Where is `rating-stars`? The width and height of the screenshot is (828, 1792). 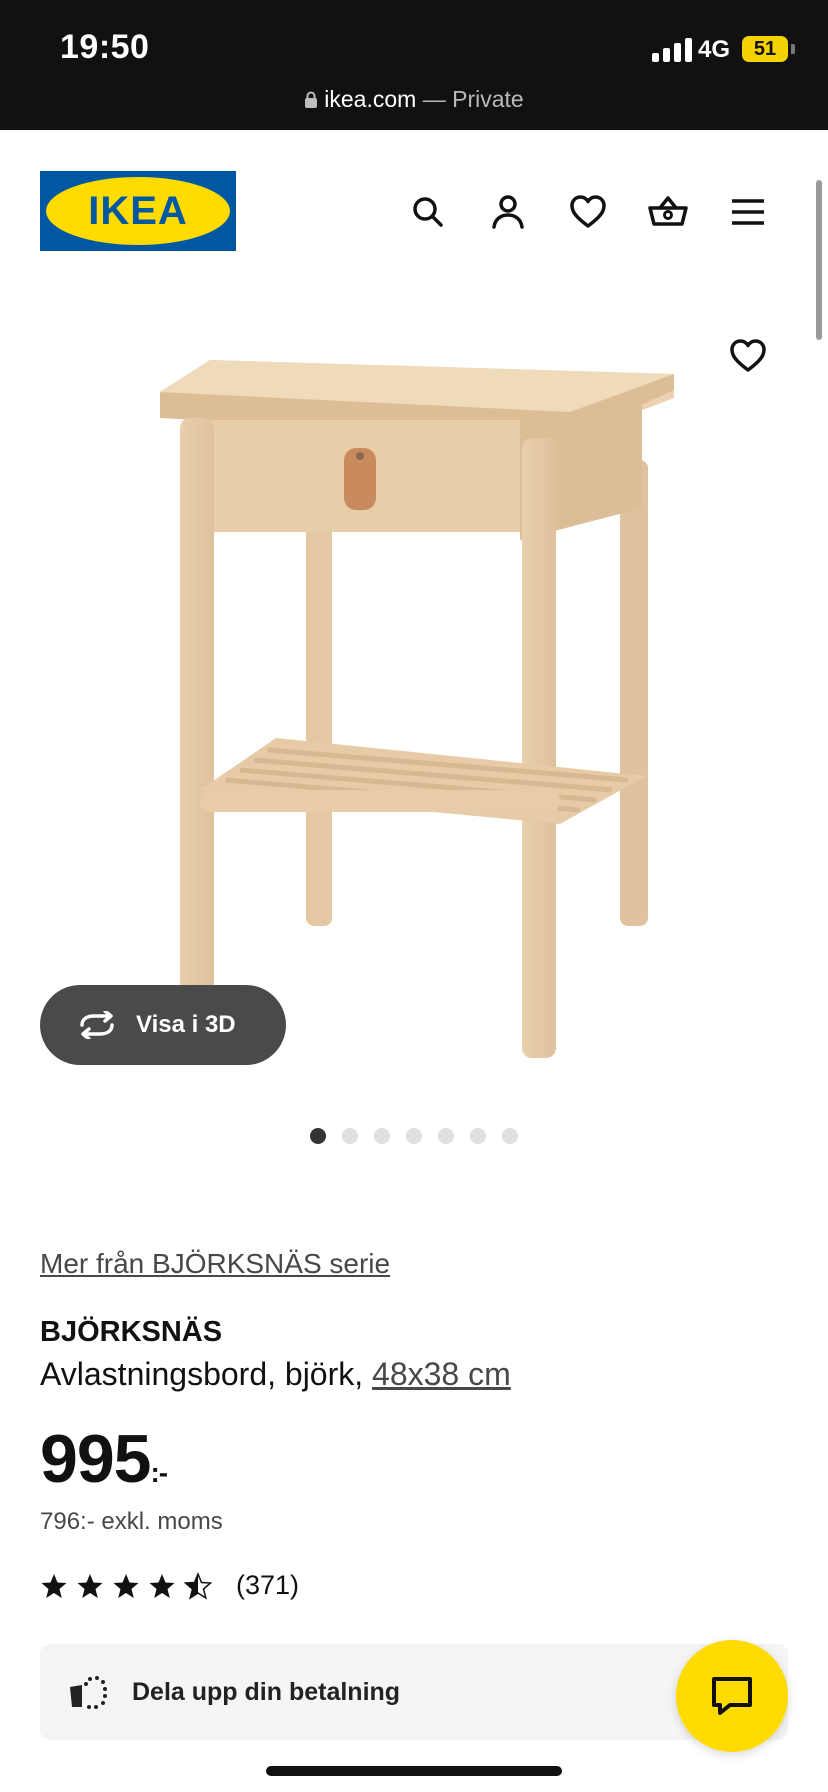
rating-stars is located at coordinates (126, 1585).